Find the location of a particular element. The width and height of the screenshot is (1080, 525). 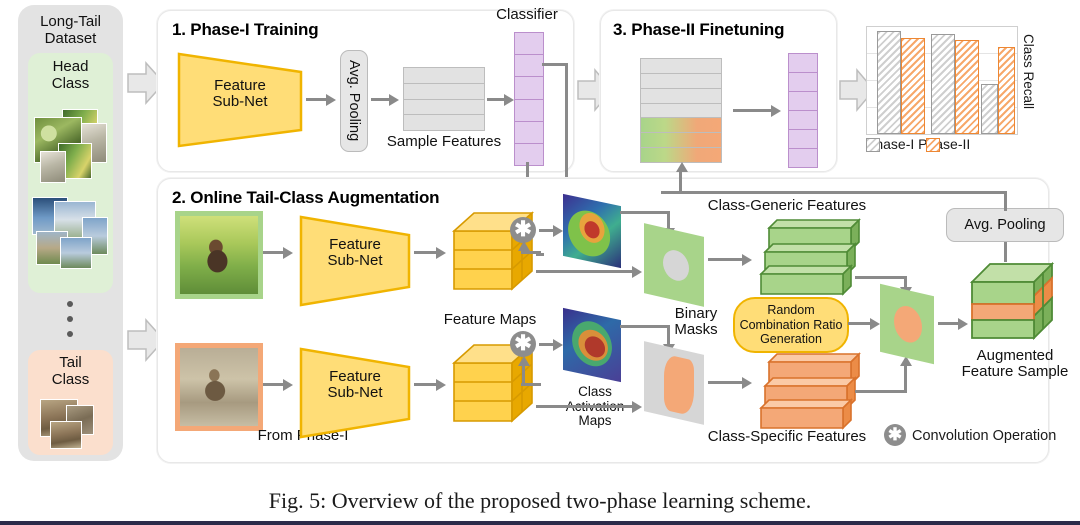

feature-maps-label: Feature Maps is located at coordinates (490, 319).